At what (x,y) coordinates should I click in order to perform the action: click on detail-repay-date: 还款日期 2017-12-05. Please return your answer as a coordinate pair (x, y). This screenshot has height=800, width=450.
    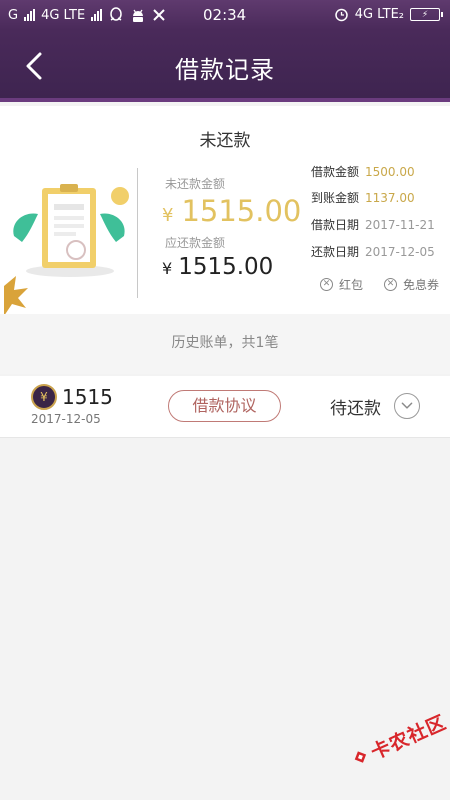
    Looking at the image, I should click on (373, 251).